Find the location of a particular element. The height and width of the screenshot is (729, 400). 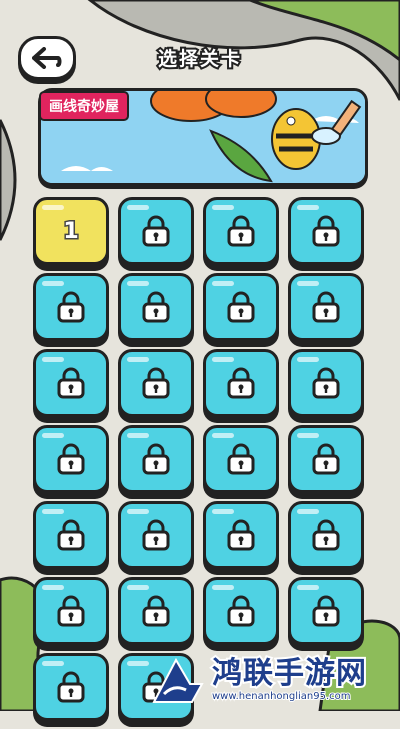

watermark-url: www.henanhonglian95.com is located at coordinates (281, 696).